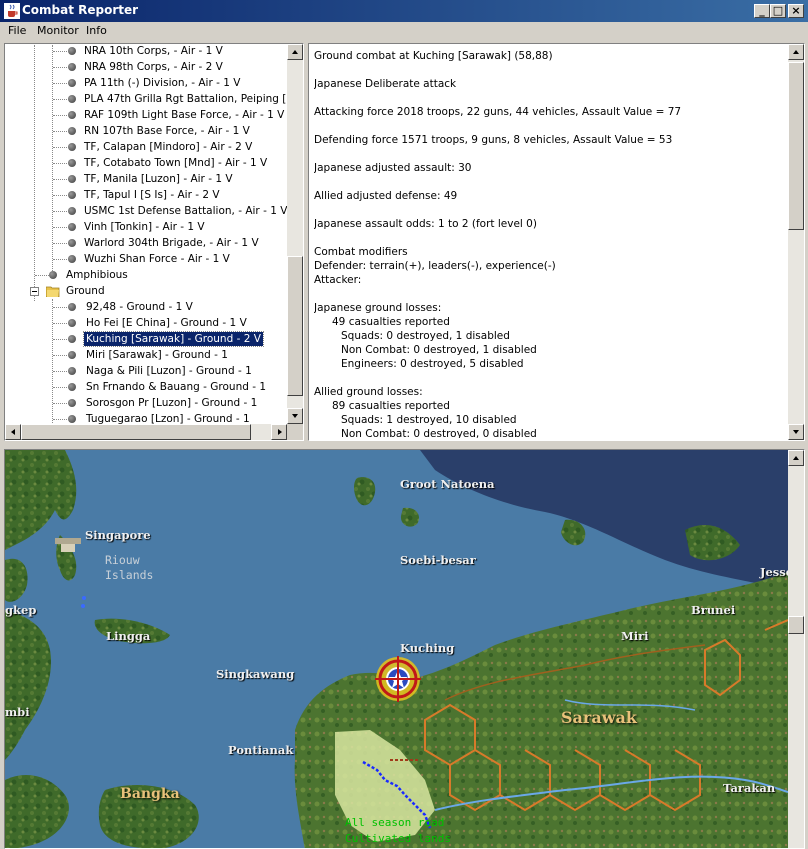  Describe the element at coordinates (147, 387) in the screenshot. I see `tree-item-ground-unit: Sn Frnando & Bauang - Ground - 1` at that location.